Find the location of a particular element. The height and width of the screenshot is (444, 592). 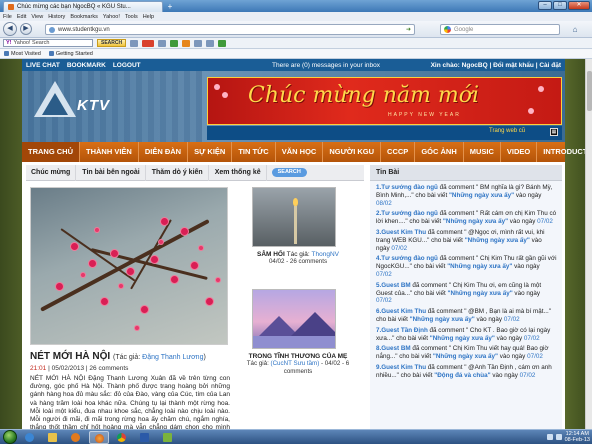

menu-file: File is located at coordinates (7, 17).